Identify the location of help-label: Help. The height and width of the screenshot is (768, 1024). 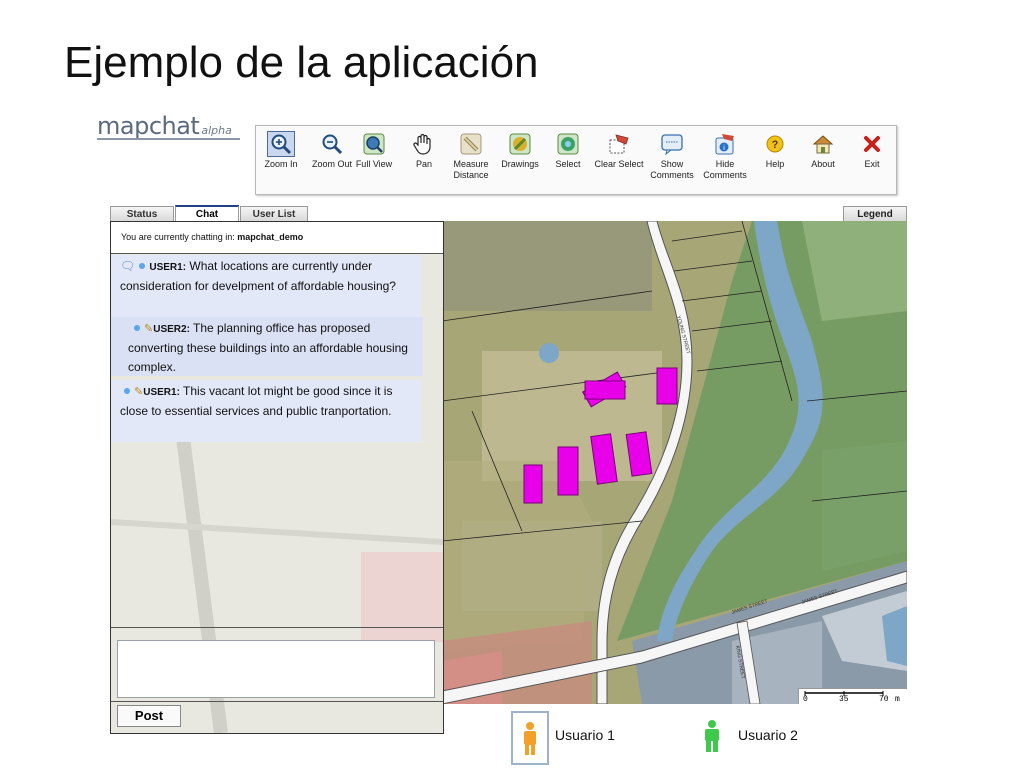
(775, 164).